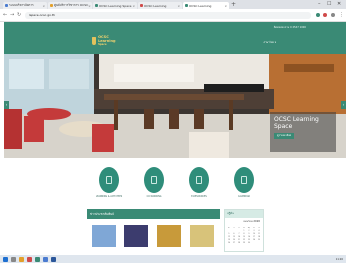 The width and height of the screenshot is (346, 263). What do you see at coordinates (206, 5) in the screenshot?
I see `browser-tab-active: OCSC Learning ×` at bounding box center [206, 5].